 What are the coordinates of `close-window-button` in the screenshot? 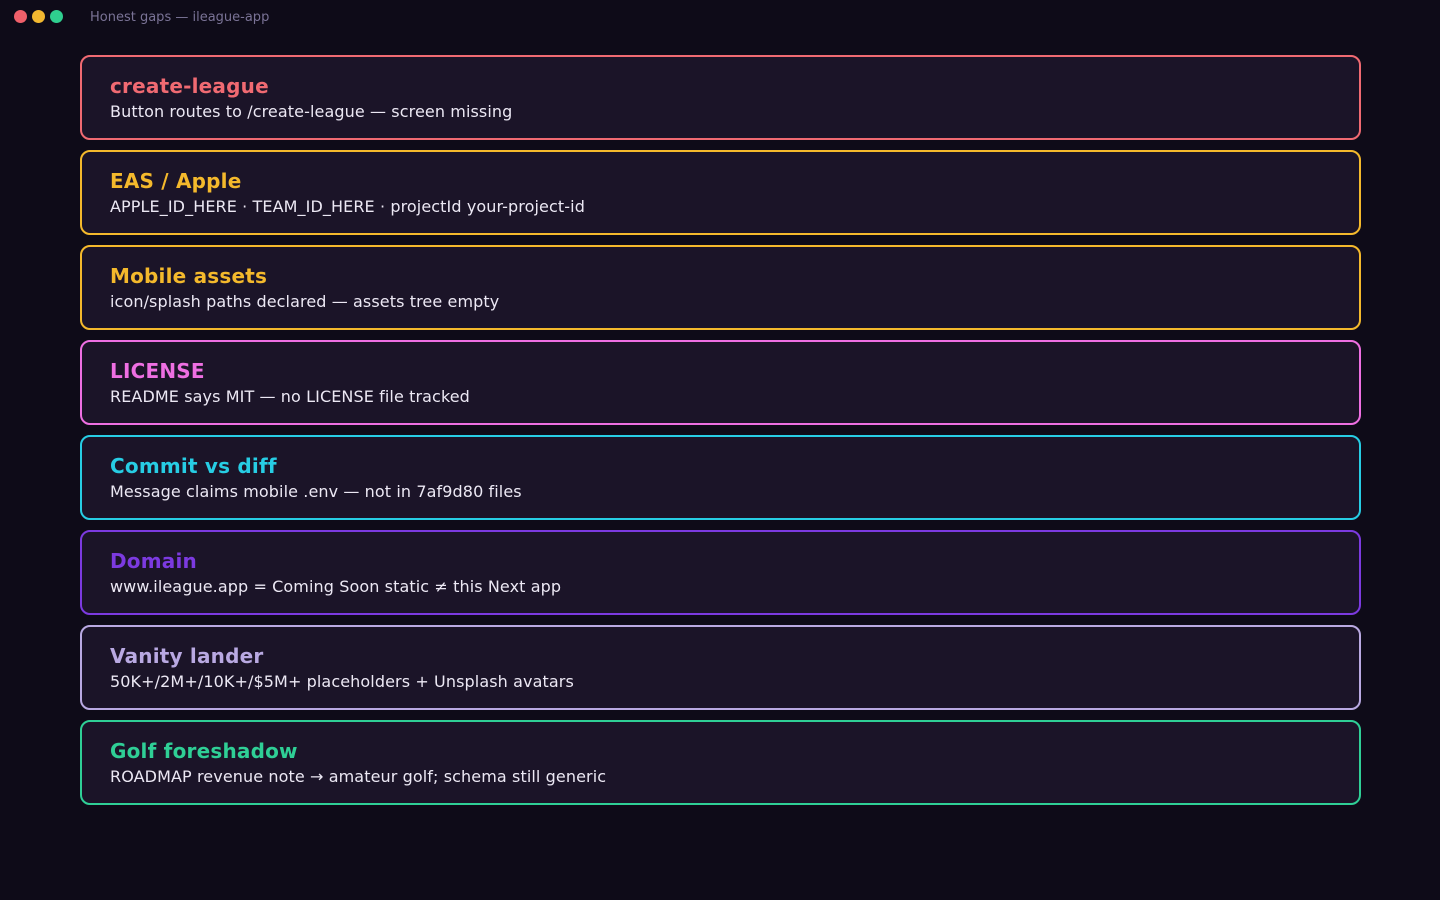 It's located at (20, 16).